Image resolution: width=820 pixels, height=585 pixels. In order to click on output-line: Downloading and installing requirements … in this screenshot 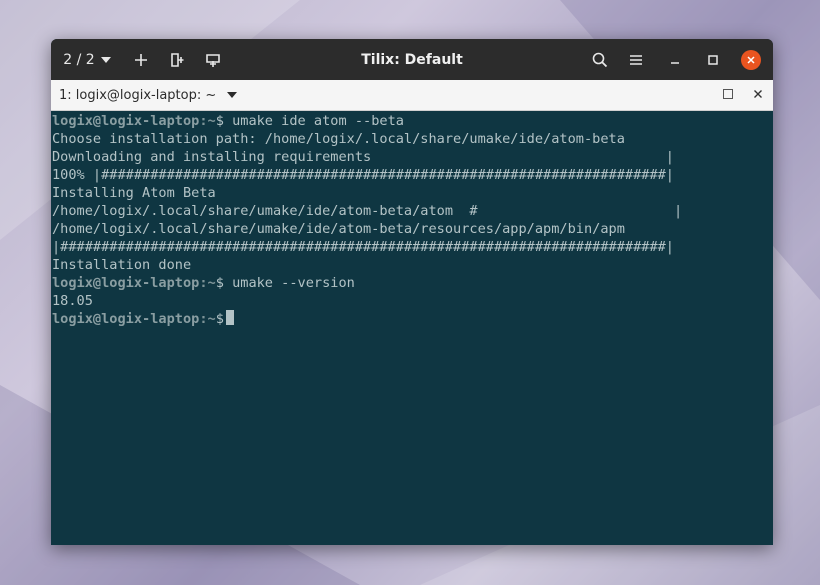, I will do `click(412, 157)`.